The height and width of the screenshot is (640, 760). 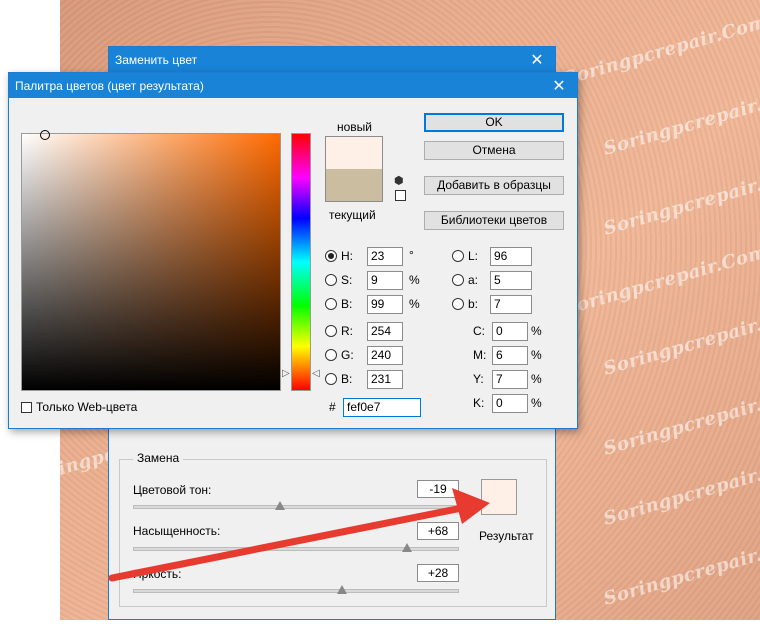 What do you see at coordinates (382, 407) in the screenshot?
I see `hex-input: fef0e7` at bounding box center [382, 407].